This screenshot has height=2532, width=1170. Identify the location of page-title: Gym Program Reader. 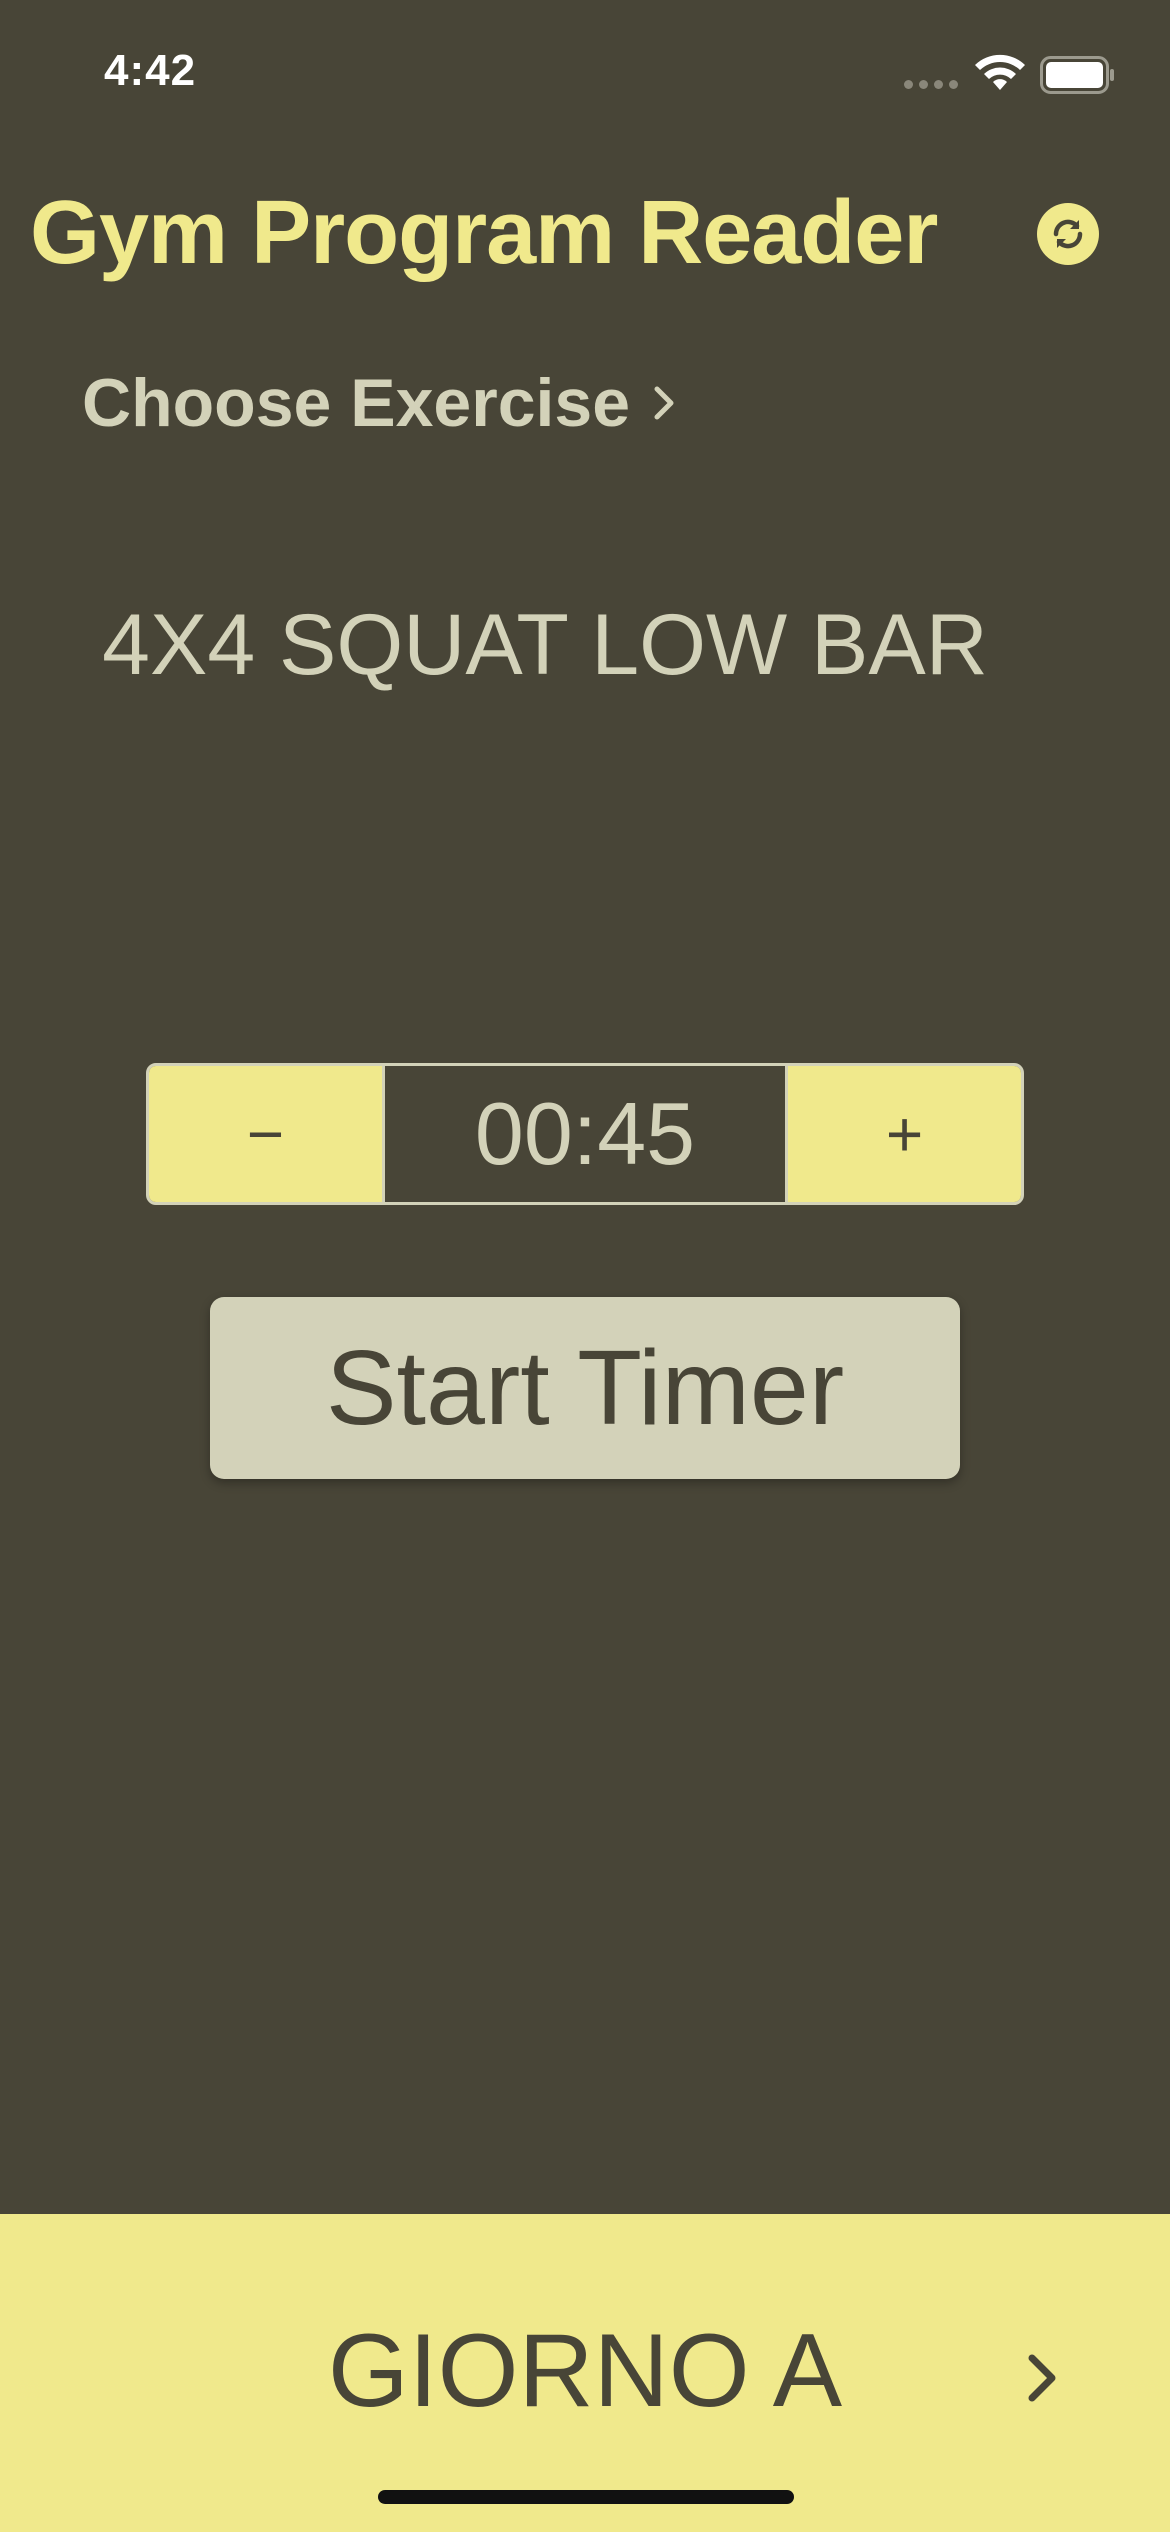
(484, 233).